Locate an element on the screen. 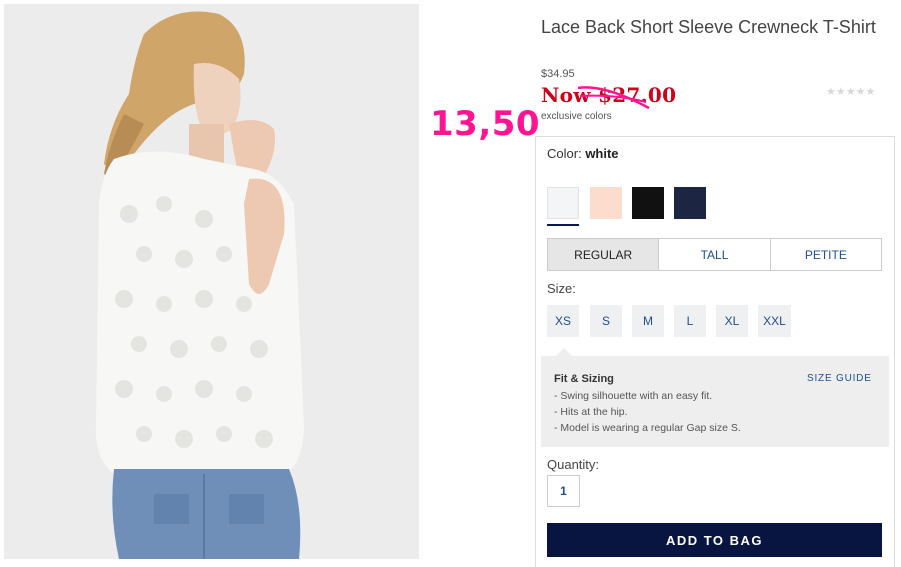 The height and width of the screenshot is (567, 901). swatch-white is located at coordinates (563, 203).